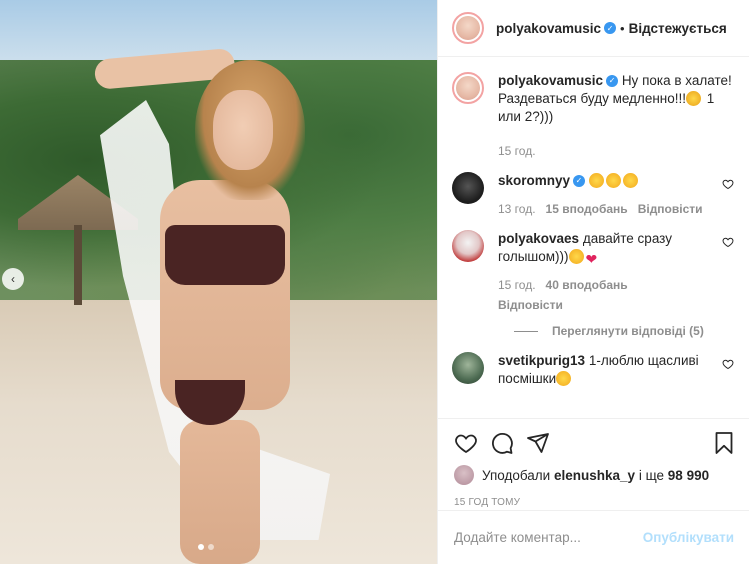 The width and height of the screenshot is (749, 564). What do you see at coordinates (464, 475) in the screenshot?
I see `liker-avatar` at bounding box center [464, 475].